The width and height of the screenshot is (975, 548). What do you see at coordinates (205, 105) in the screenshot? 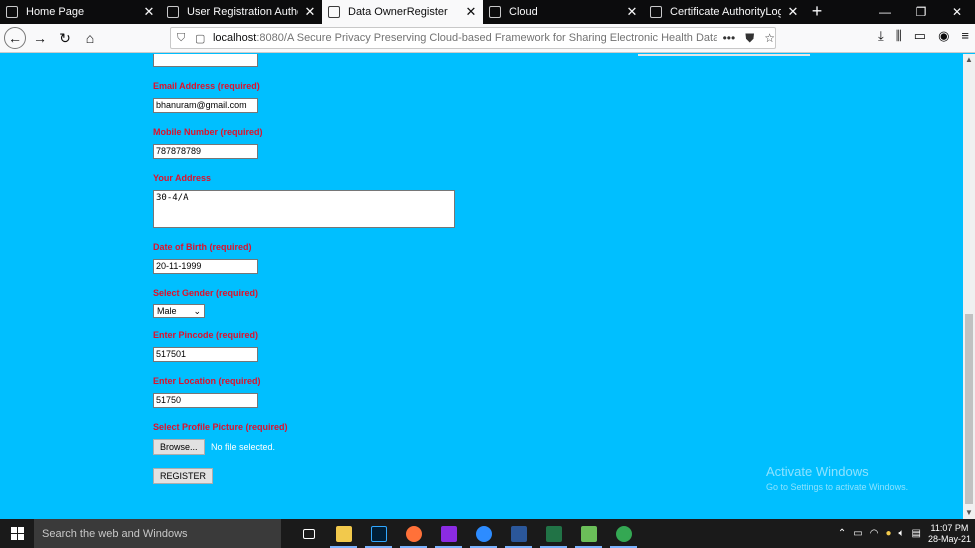
I see `email-field: bhanuram@gmail.com` at bounding box center [205, 105].